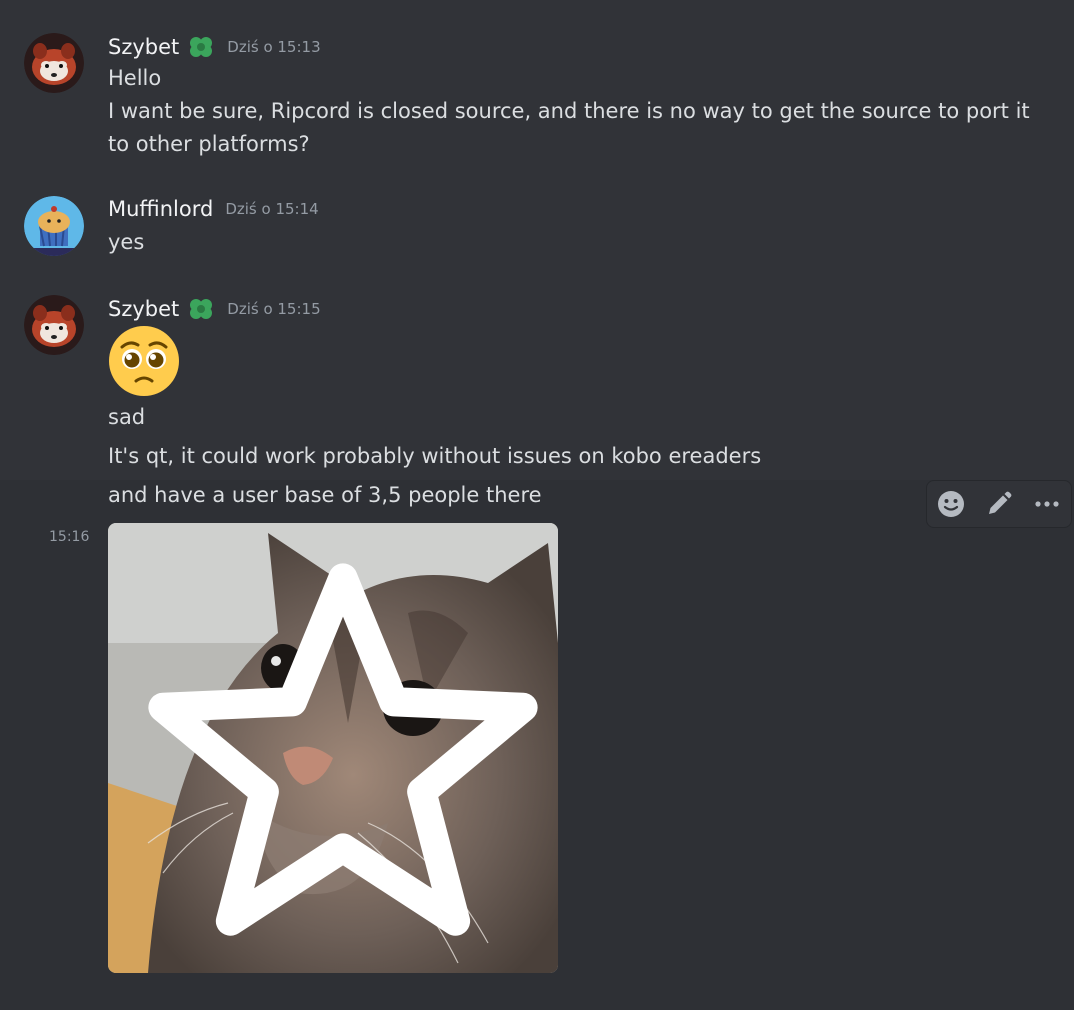 This screenshot has height=1010, width=1074. What do you see at coordinates (127, 417) in the screenshot?
I see `message-text: sad` at bounding box center [127, 417].